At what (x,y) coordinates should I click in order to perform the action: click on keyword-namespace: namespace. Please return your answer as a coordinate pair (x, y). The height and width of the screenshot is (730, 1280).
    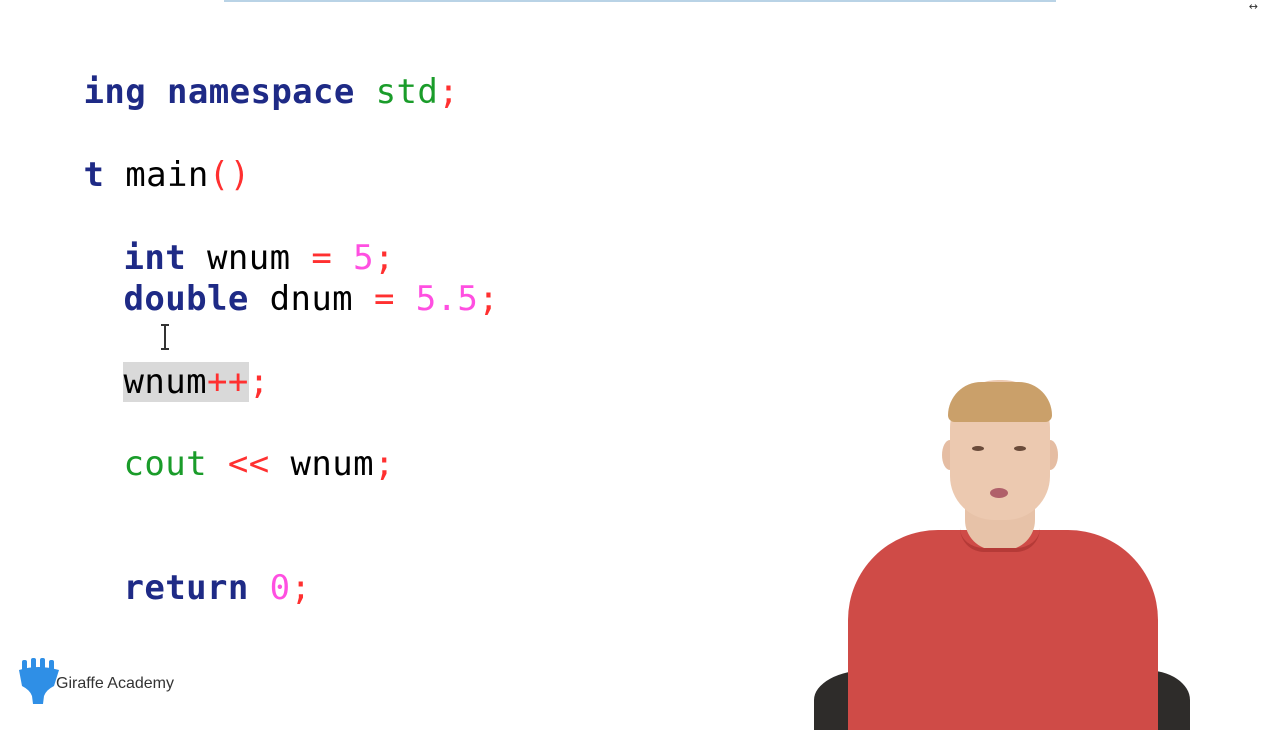
    Looking at the image, I should click on (260, 92).